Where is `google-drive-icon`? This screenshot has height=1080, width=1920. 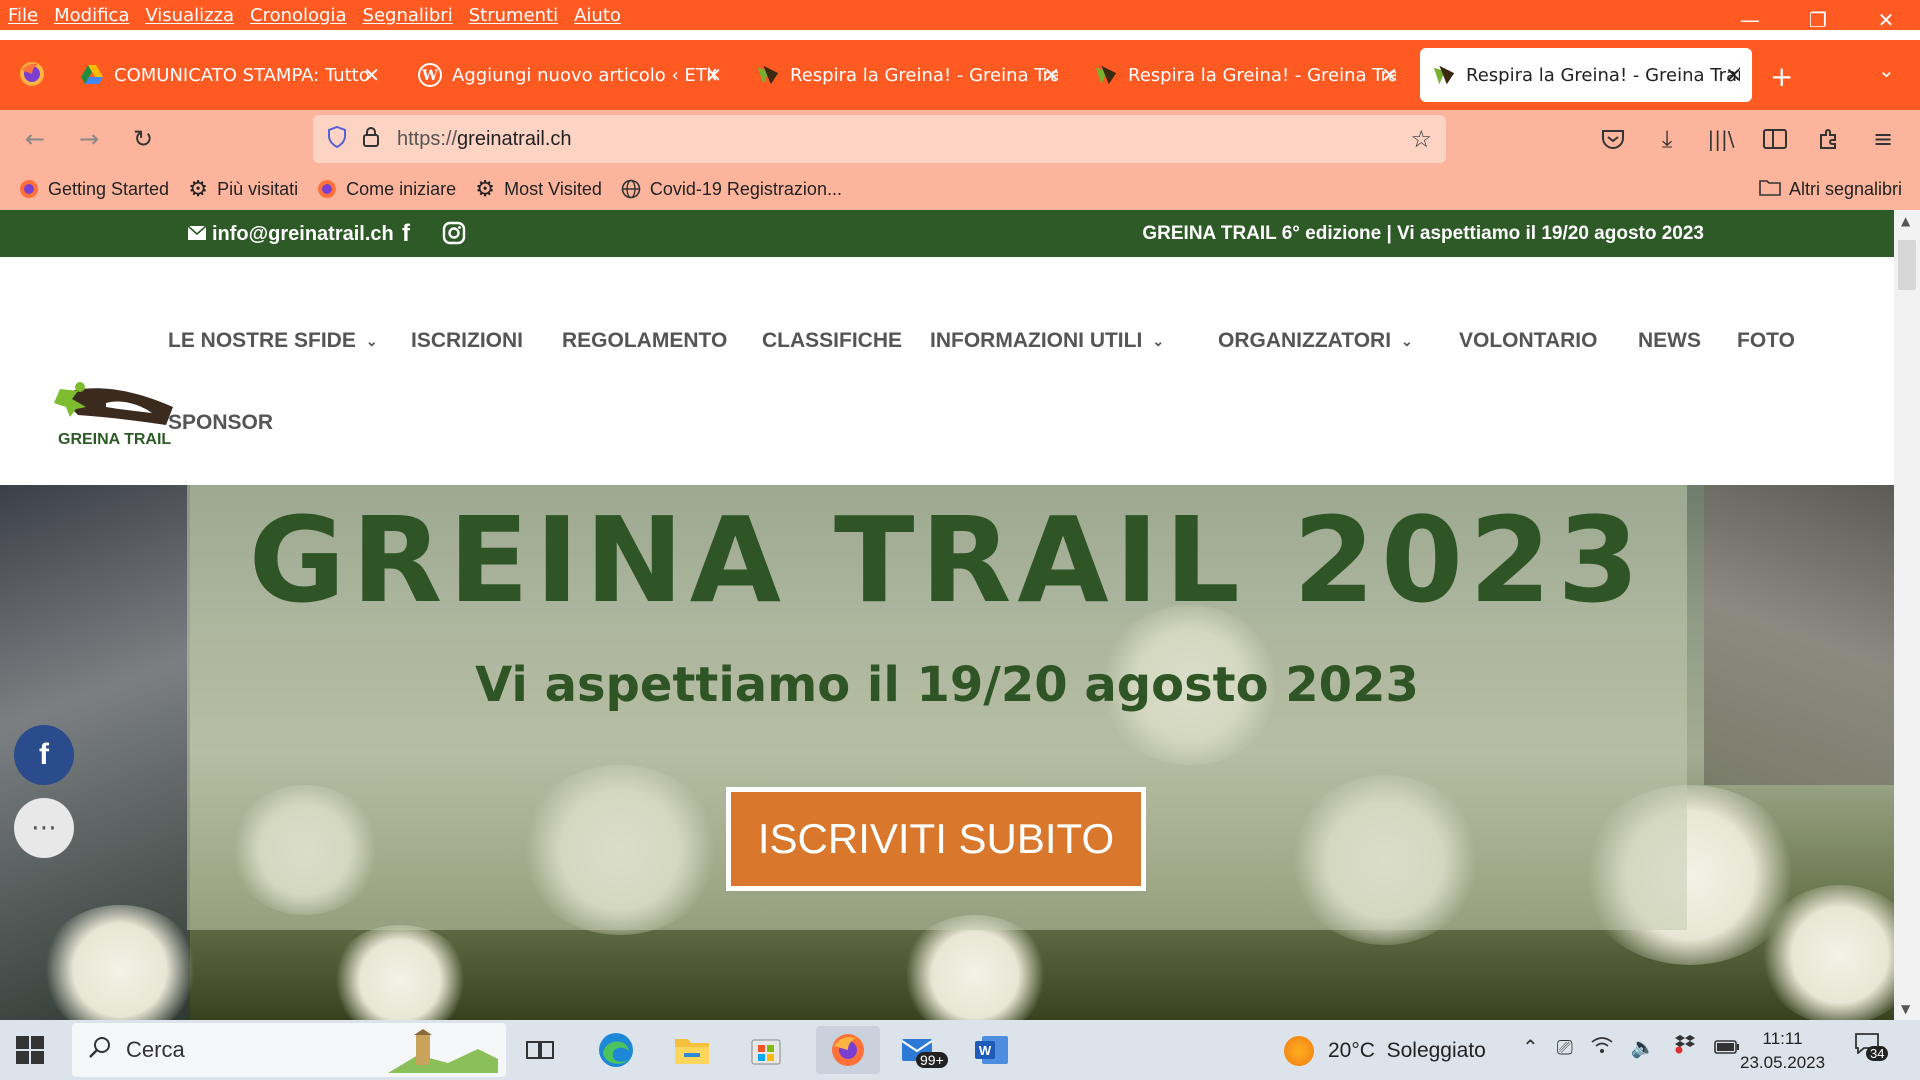
google-drive-icon is located at coordinates (92, 75).